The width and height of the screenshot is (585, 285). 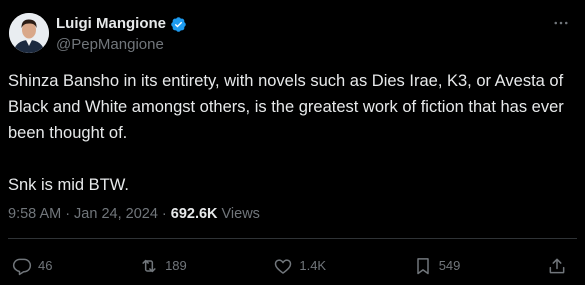 I want to click on author-display-name: Luigi Mangione, so click(x=111, y=24).